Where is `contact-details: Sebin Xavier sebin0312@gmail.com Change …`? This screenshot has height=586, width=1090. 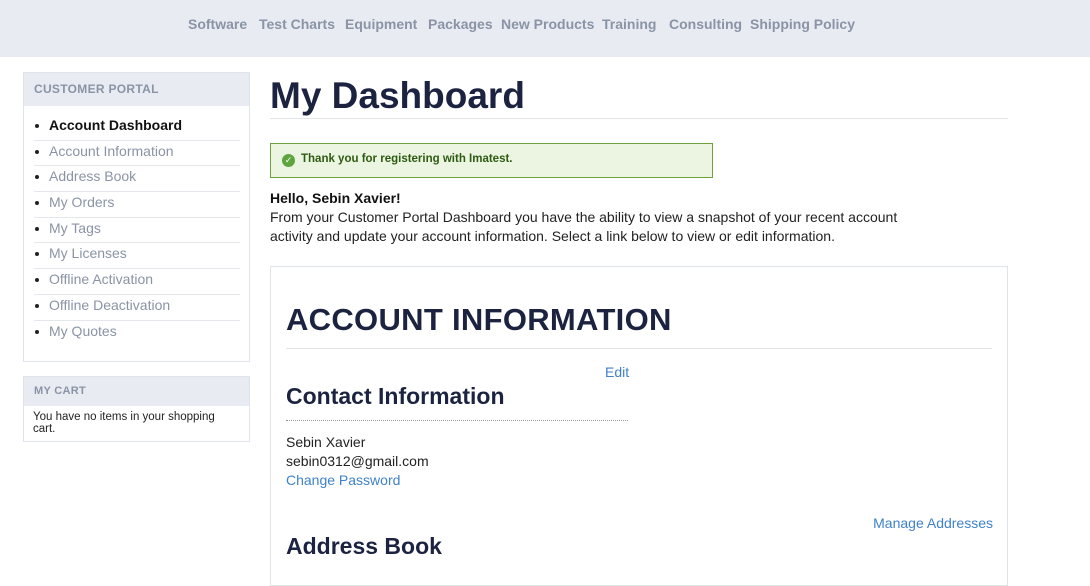
contact-details: Sebin Xavier sebin0312@gmail.com Change … is located at coordinates (357, 461).